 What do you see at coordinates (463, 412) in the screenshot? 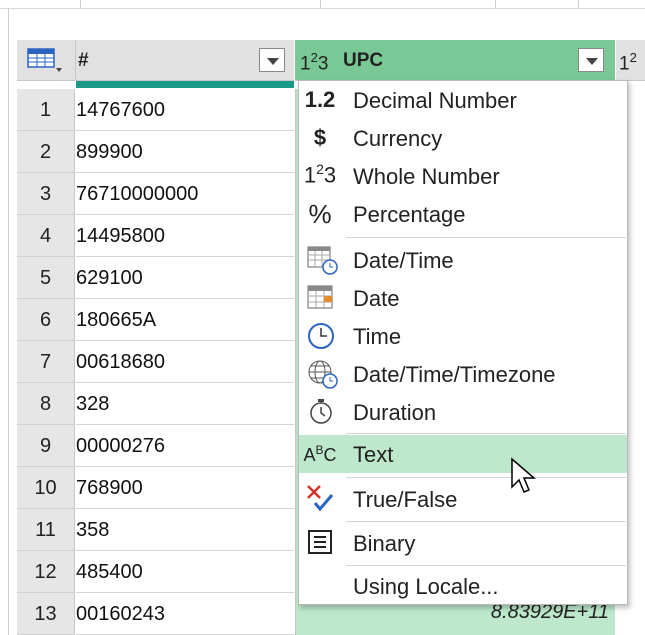
I see `menu-item-duration: Duration` at bounding box center [463, 412].